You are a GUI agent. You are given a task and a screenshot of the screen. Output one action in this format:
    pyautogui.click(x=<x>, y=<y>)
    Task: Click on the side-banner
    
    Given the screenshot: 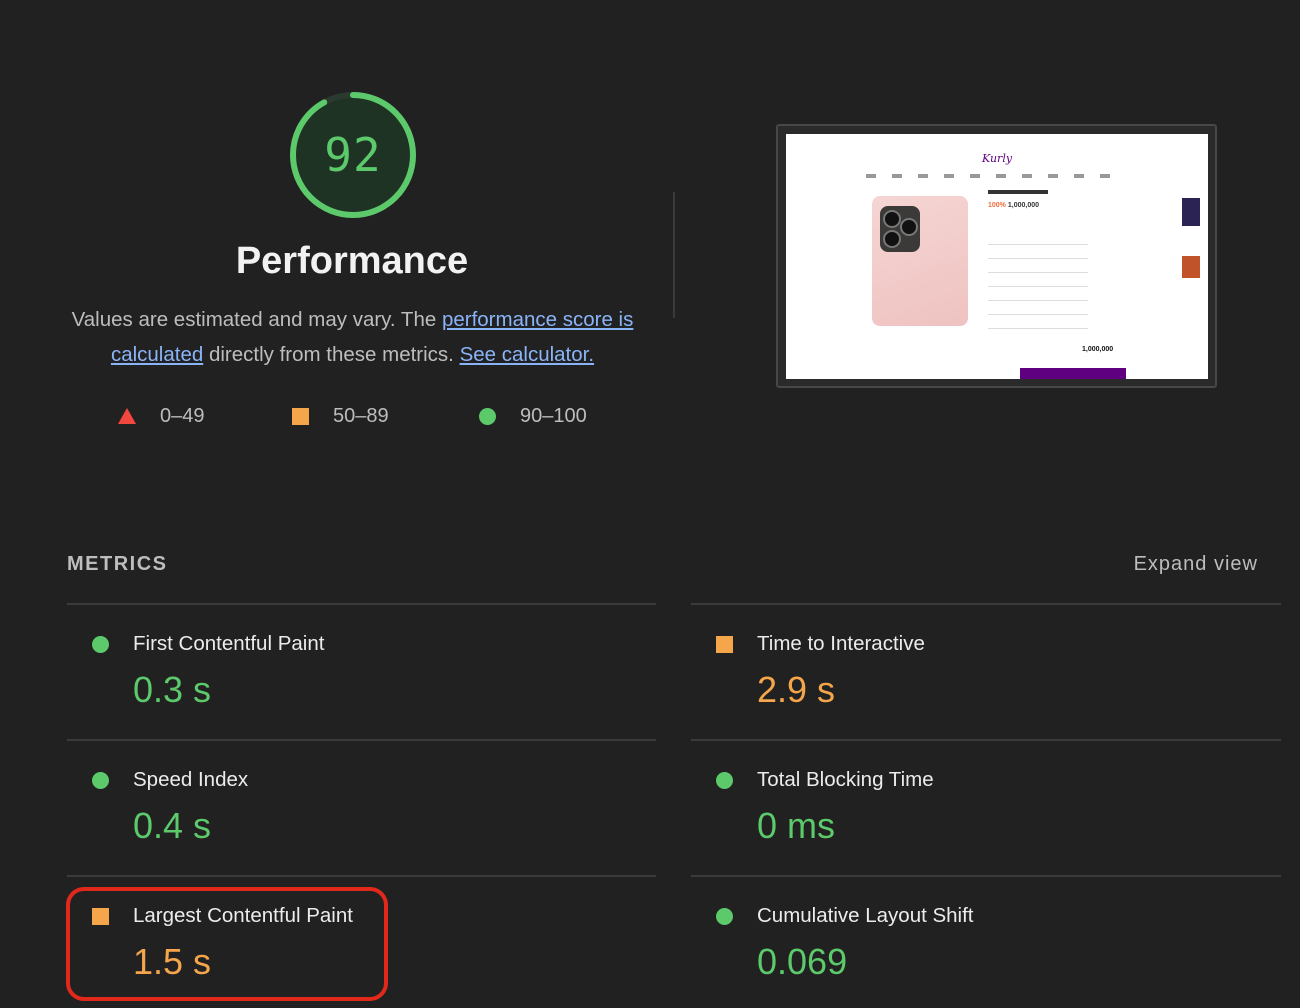 What is the action you would take?
    pyautogui.click(x=1192, y=258)
    